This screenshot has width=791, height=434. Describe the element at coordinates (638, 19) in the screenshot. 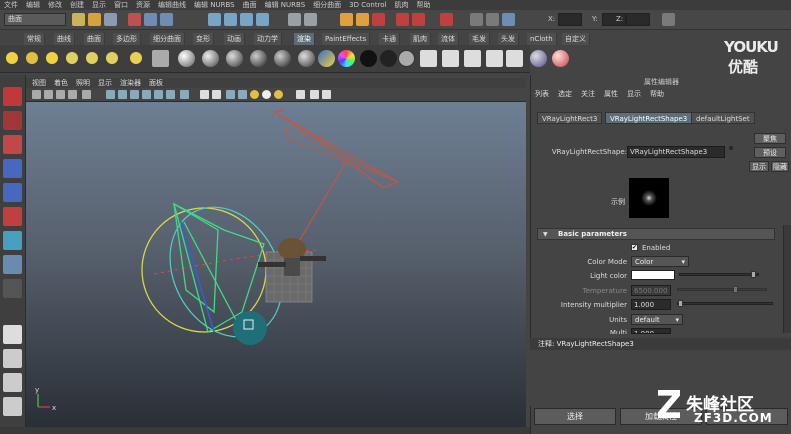

I see `coord-z-field` at that location.